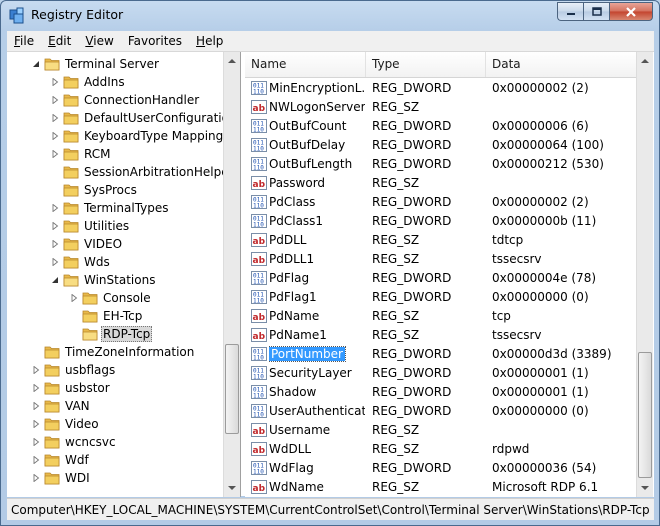 The image size is (660, 526). What do you see at coordinates (130, 352) in the screenshot?
I see `tree-item-label: TimeZoneInformation` at bounding box center [130, 352].